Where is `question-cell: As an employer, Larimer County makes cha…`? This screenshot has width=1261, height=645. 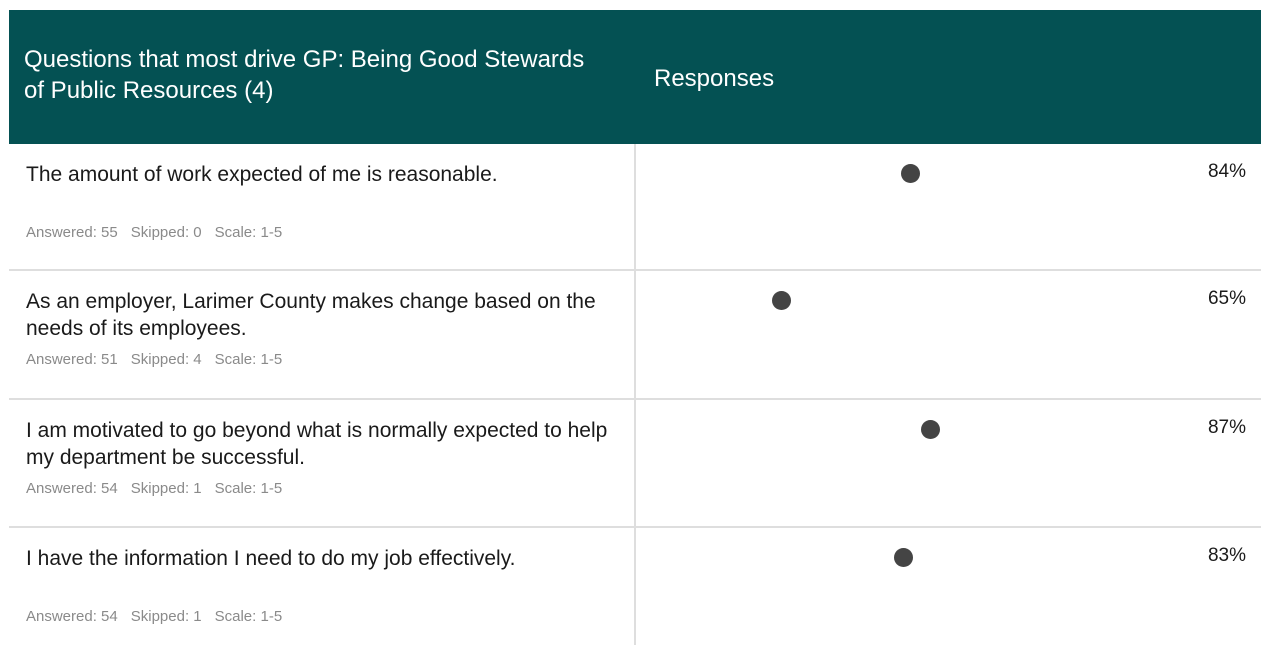 question-cell: As an employer, Larimer County makes cha… is located at coordinates (322, 334).